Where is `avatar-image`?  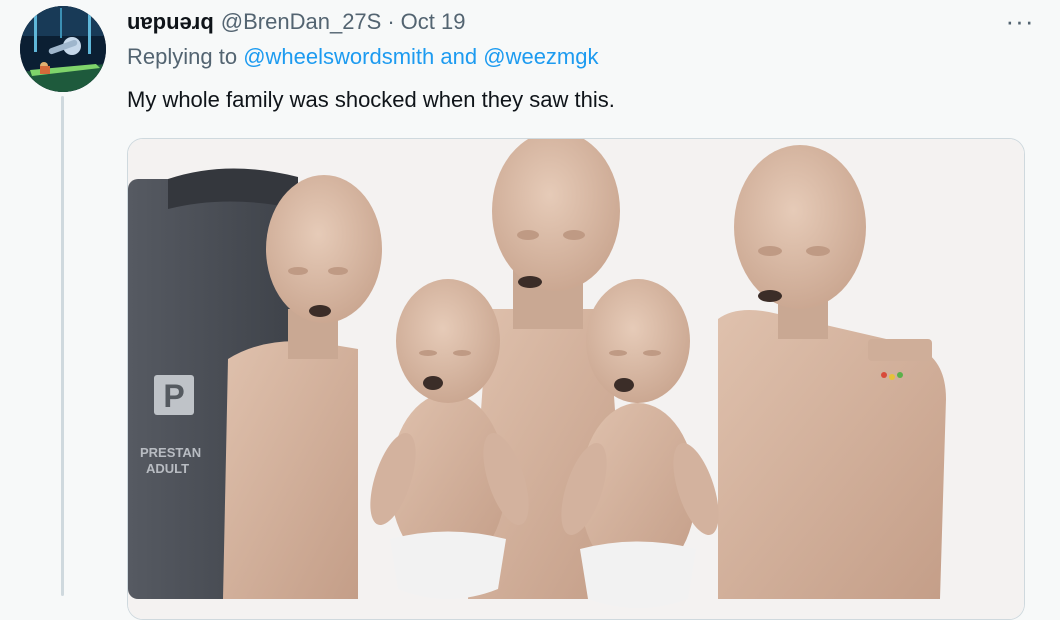 avatar-image is located at coordinates (63, 49).